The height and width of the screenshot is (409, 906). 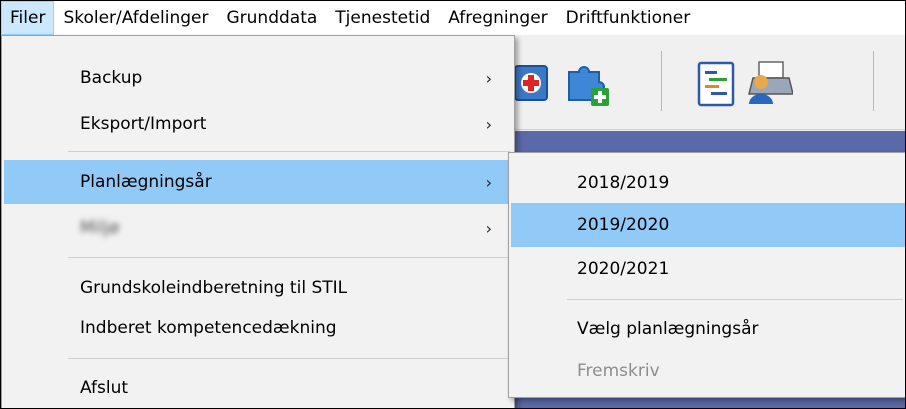 I want to click on menu-item-label: Indberet kompetencedækning, so click(x=208, y=328).